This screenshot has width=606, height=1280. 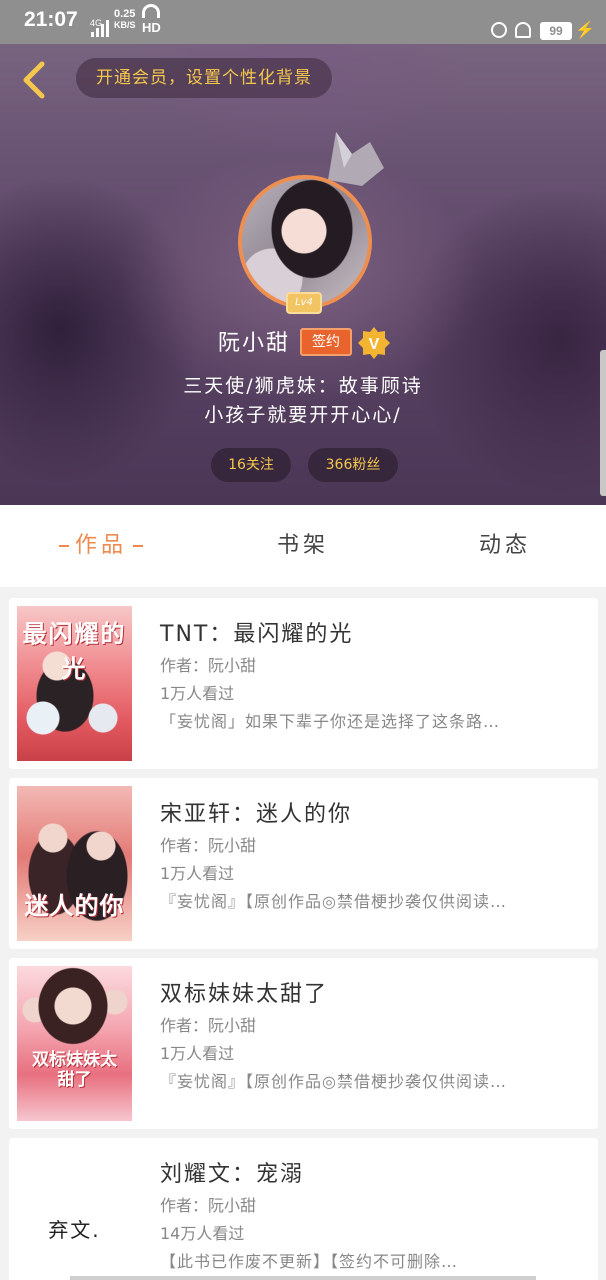 I want to click on fans-count: 366粉丝, so click(x=353, y=465).